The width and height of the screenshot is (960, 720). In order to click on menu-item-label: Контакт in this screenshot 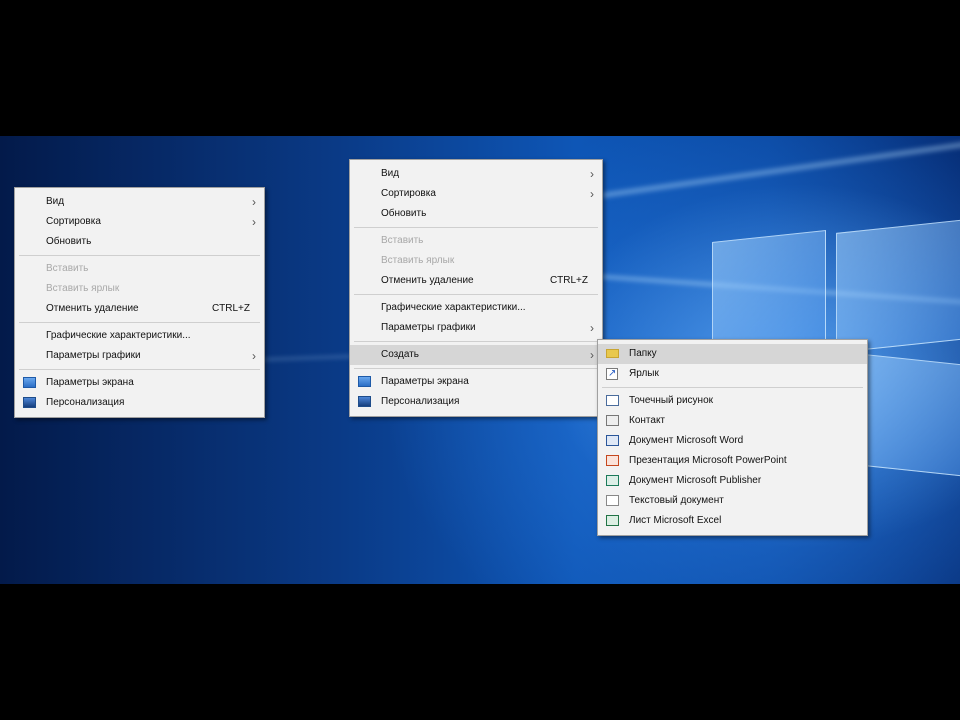, I will do `click(647, 420)`.